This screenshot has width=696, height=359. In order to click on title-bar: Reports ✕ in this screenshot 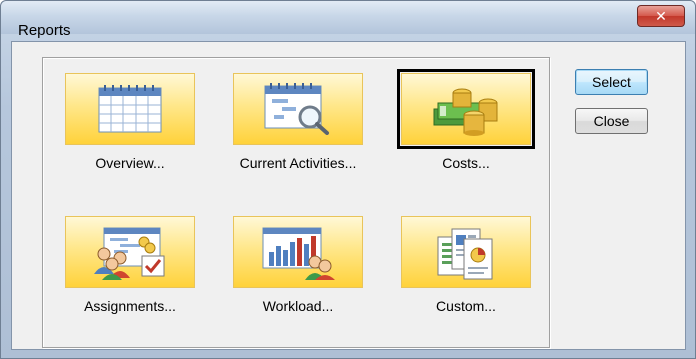, I will do `click(348, 20)`.